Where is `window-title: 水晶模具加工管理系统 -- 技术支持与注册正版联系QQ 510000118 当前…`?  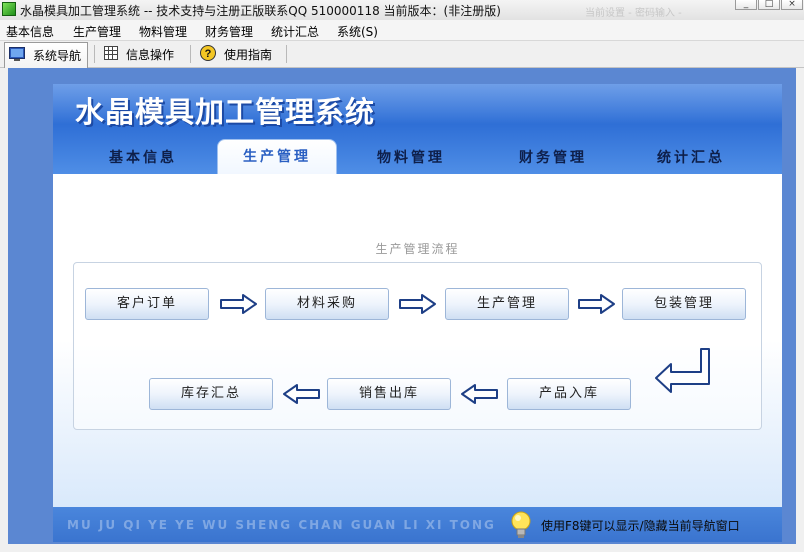 window-title: 水晶模具加工管理系统 -- 技术支持与注册正版联系QQ 510000118 当前… is located at coordinates (260, 11).